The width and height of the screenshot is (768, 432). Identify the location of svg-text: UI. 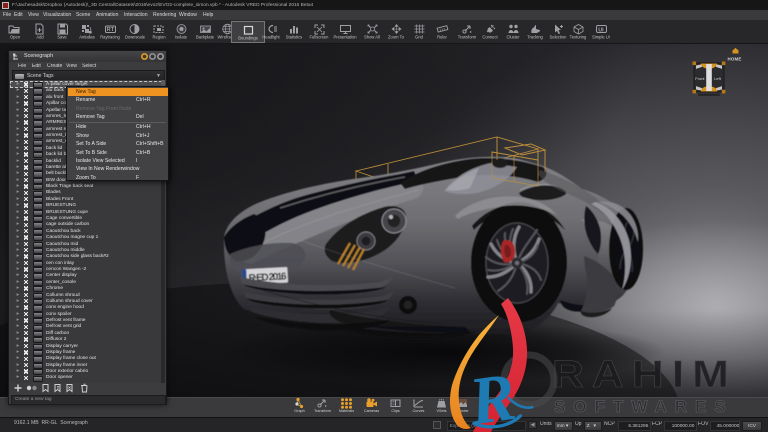
(601, 30).